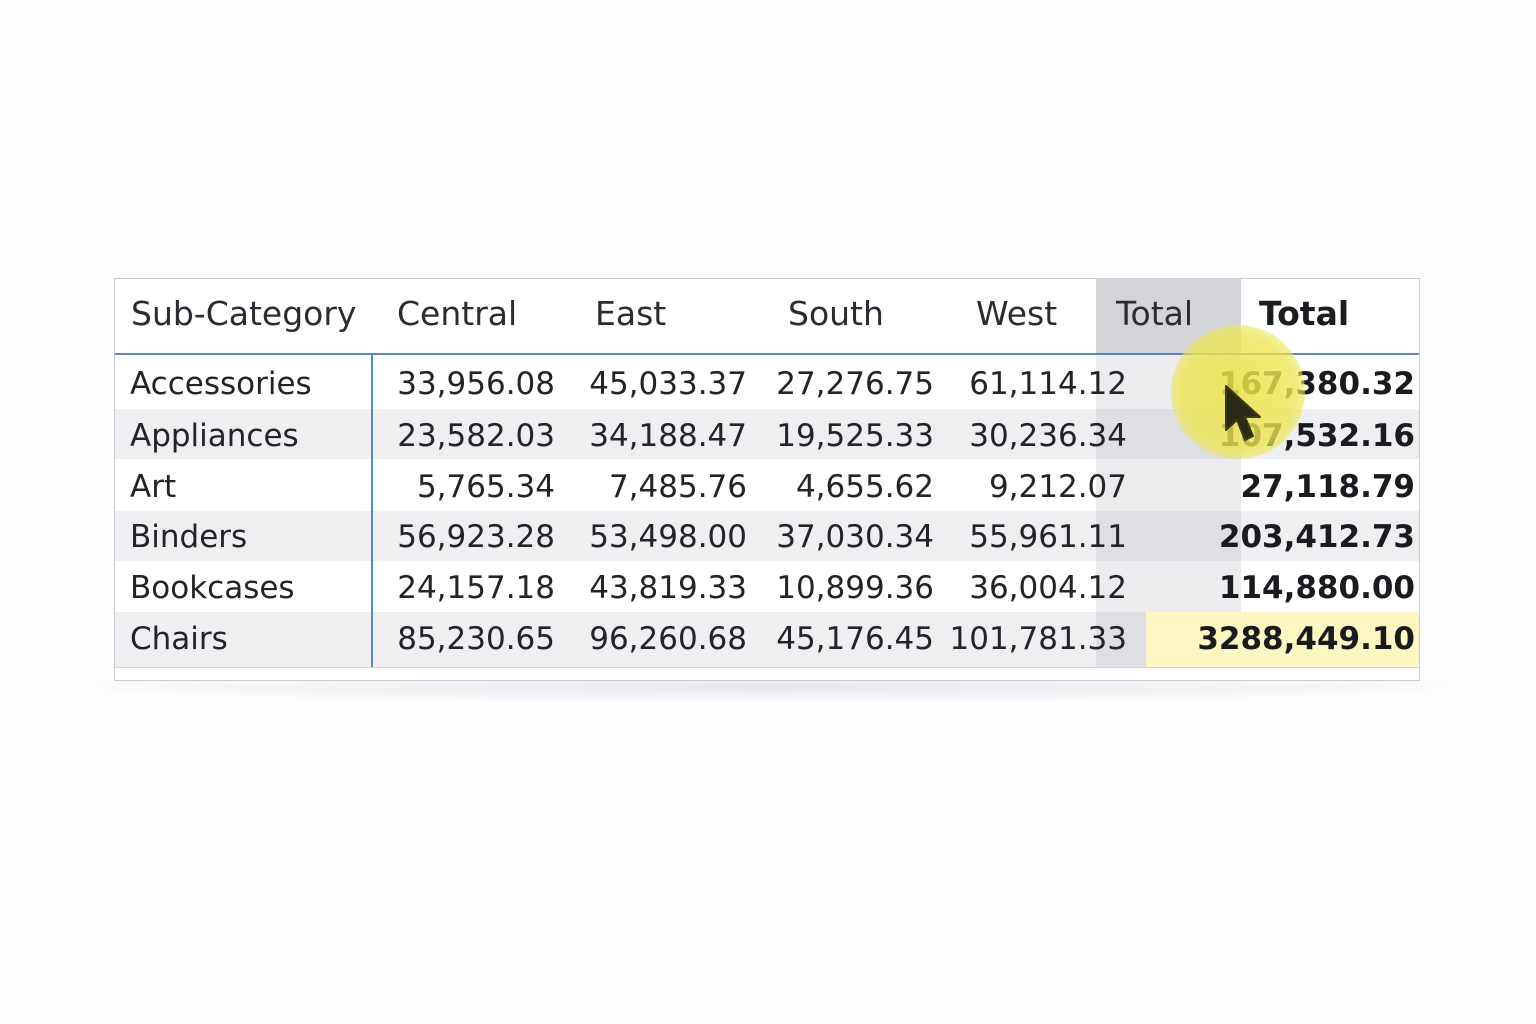 This screenshot has width=1536, height=1024. I want to click on header-west: West, so click(1016, 313).